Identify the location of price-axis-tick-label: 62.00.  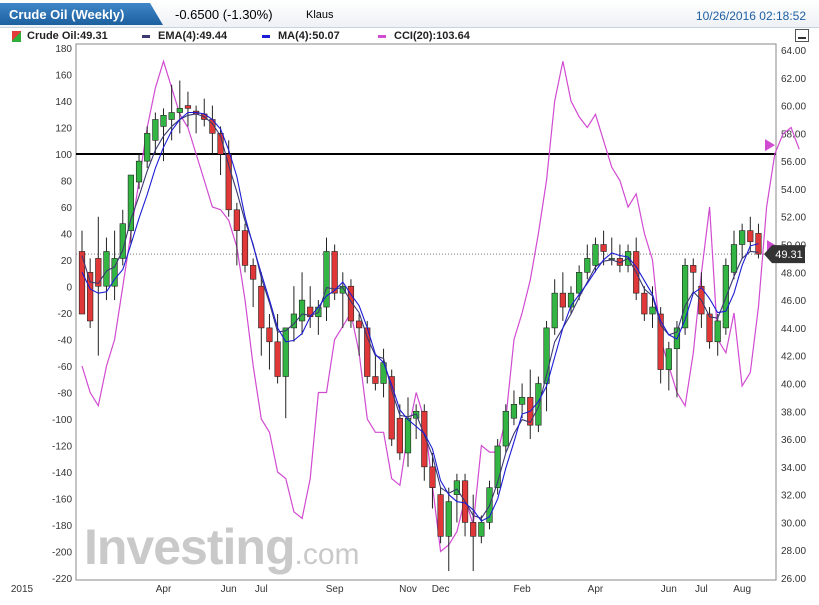
(793, 79).